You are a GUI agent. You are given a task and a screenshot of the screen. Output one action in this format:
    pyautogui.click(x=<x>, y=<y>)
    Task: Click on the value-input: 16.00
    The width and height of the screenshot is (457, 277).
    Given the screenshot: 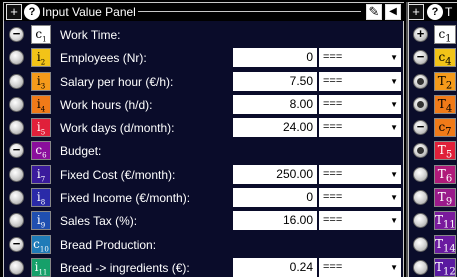 What is the action you would take?
    pyautogui.click(x=275, y=221)
    